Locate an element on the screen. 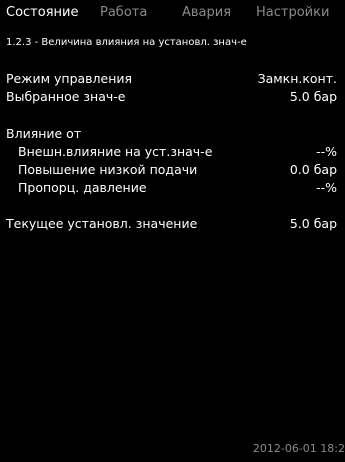 The image size is (345, 462). datetime-display: 2012-06-01 18:2 is located at coordinates (298, 448).